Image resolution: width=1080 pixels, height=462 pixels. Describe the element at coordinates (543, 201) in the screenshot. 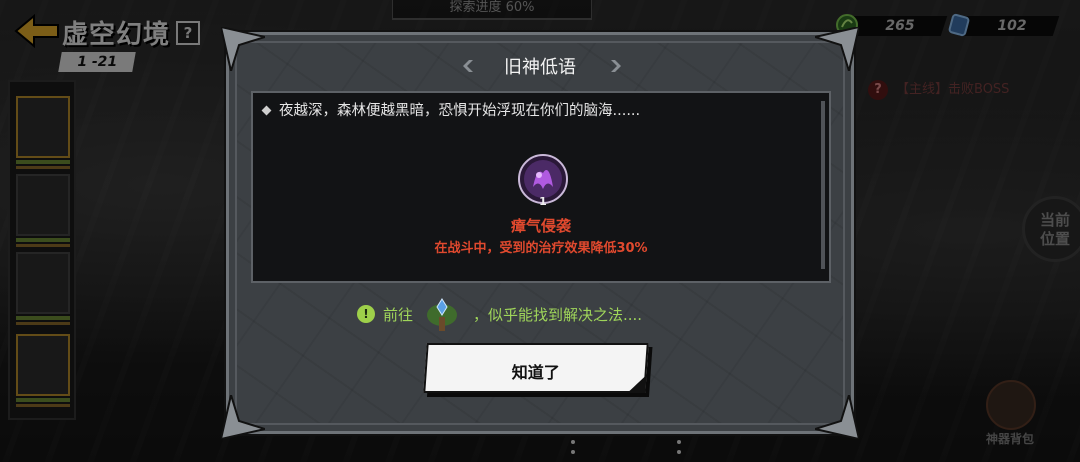

I see `debuff-stack-count: 1` at that location.